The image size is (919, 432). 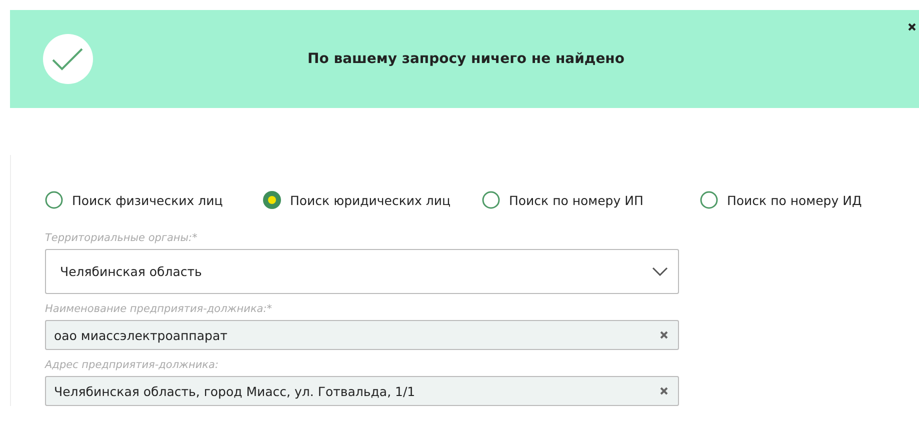 I want to click on search-mode-radio: Поиск по номеру ИД, so click(x=800, y=200).